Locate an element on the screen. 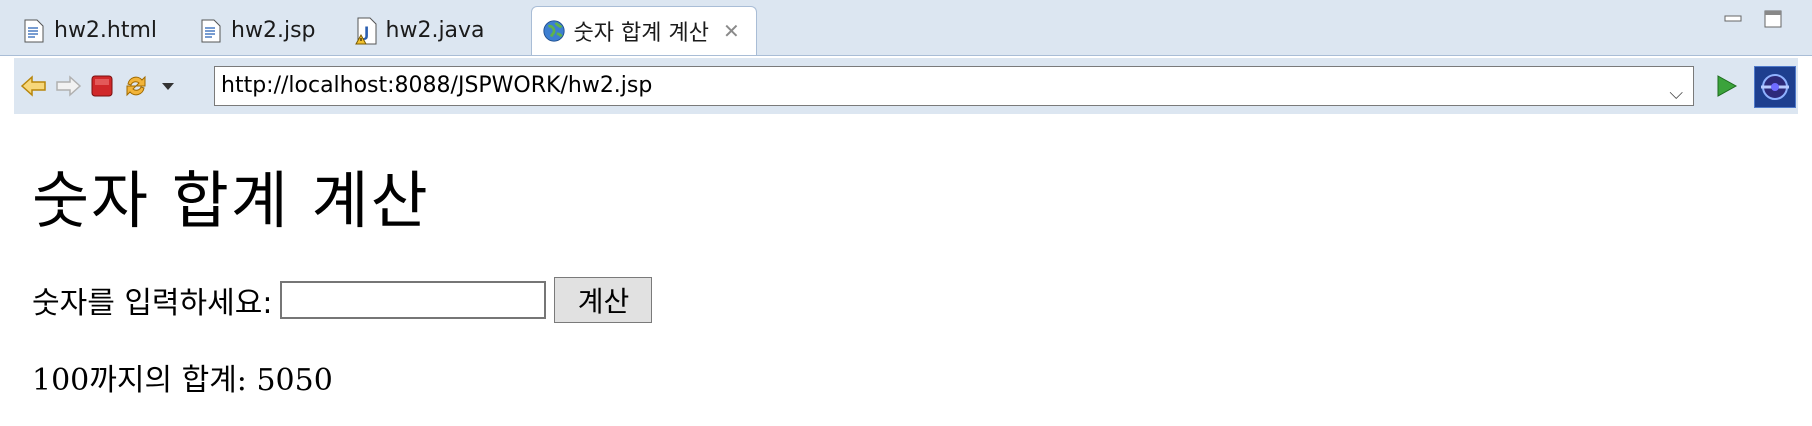 This screenshot has height=426, width=1812. tab-hw2-java: J hw2.java is located at coordinates (420, 30).